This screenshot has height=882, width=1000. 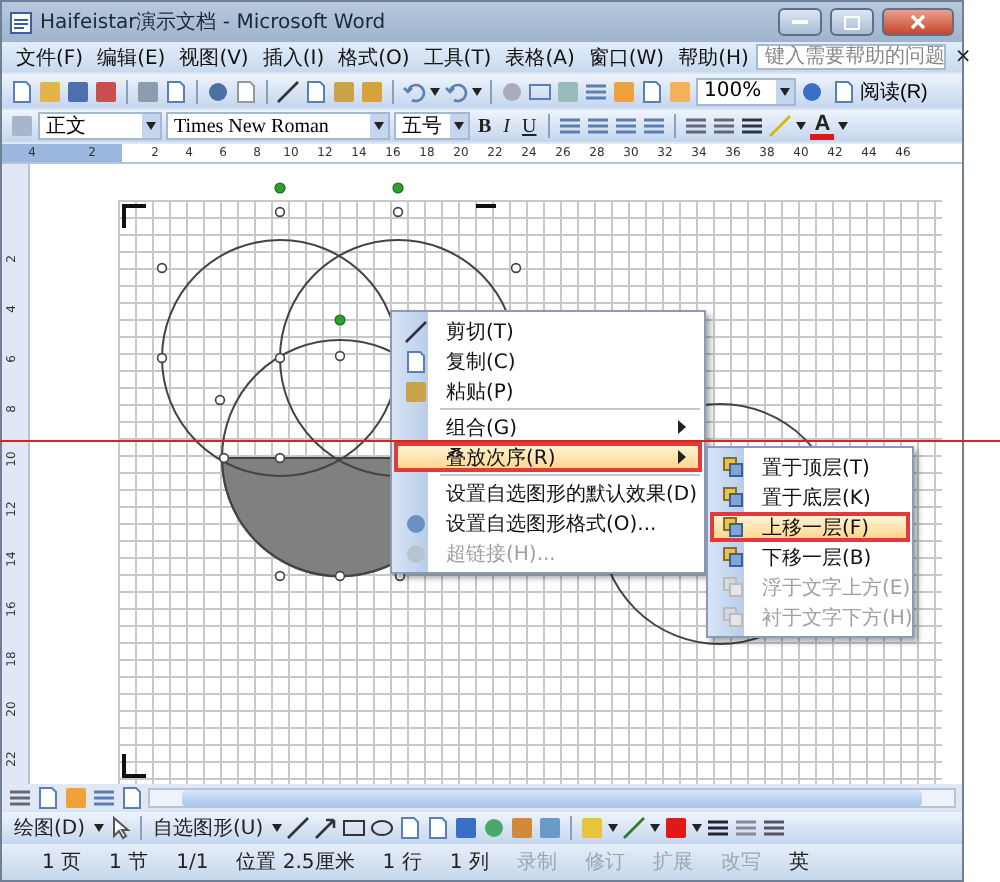 I want to click on status-item: 位置 2.5厘米, so click(x=295, y=862).